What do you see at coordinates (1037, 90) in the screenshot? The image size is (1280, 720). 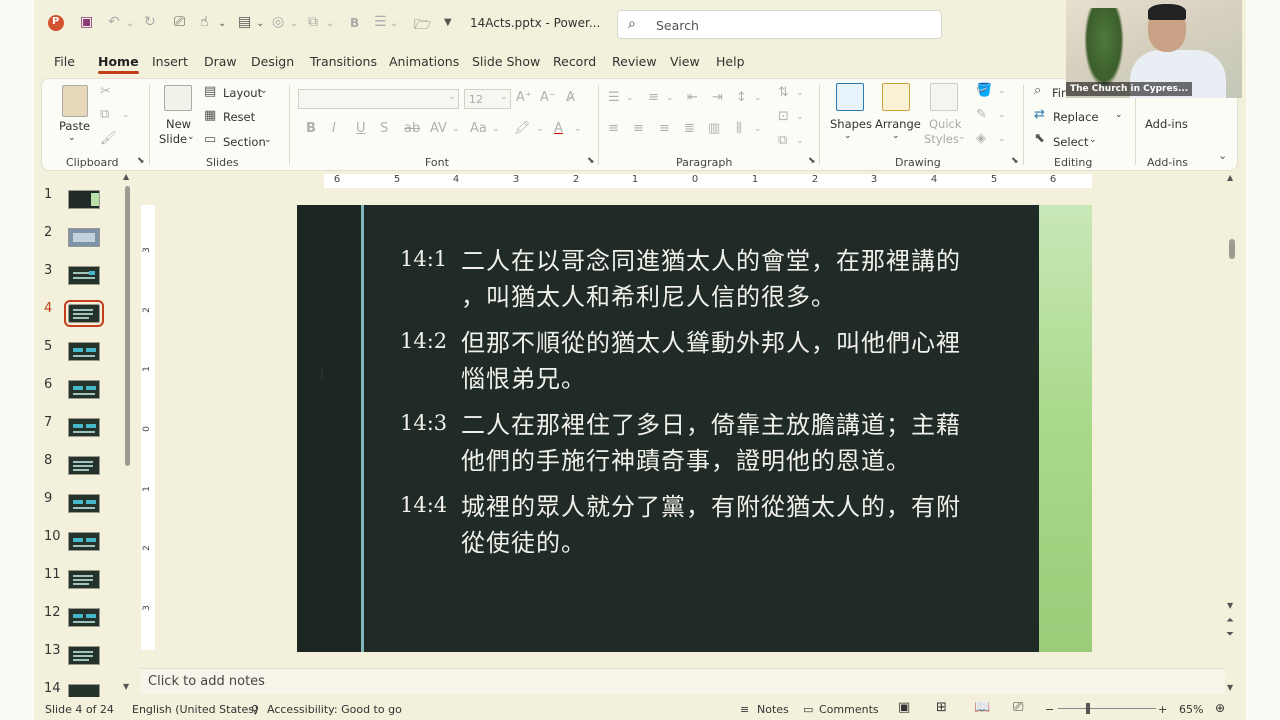 I see `find-icon: ⌕` at bounding box center [1037, 90].